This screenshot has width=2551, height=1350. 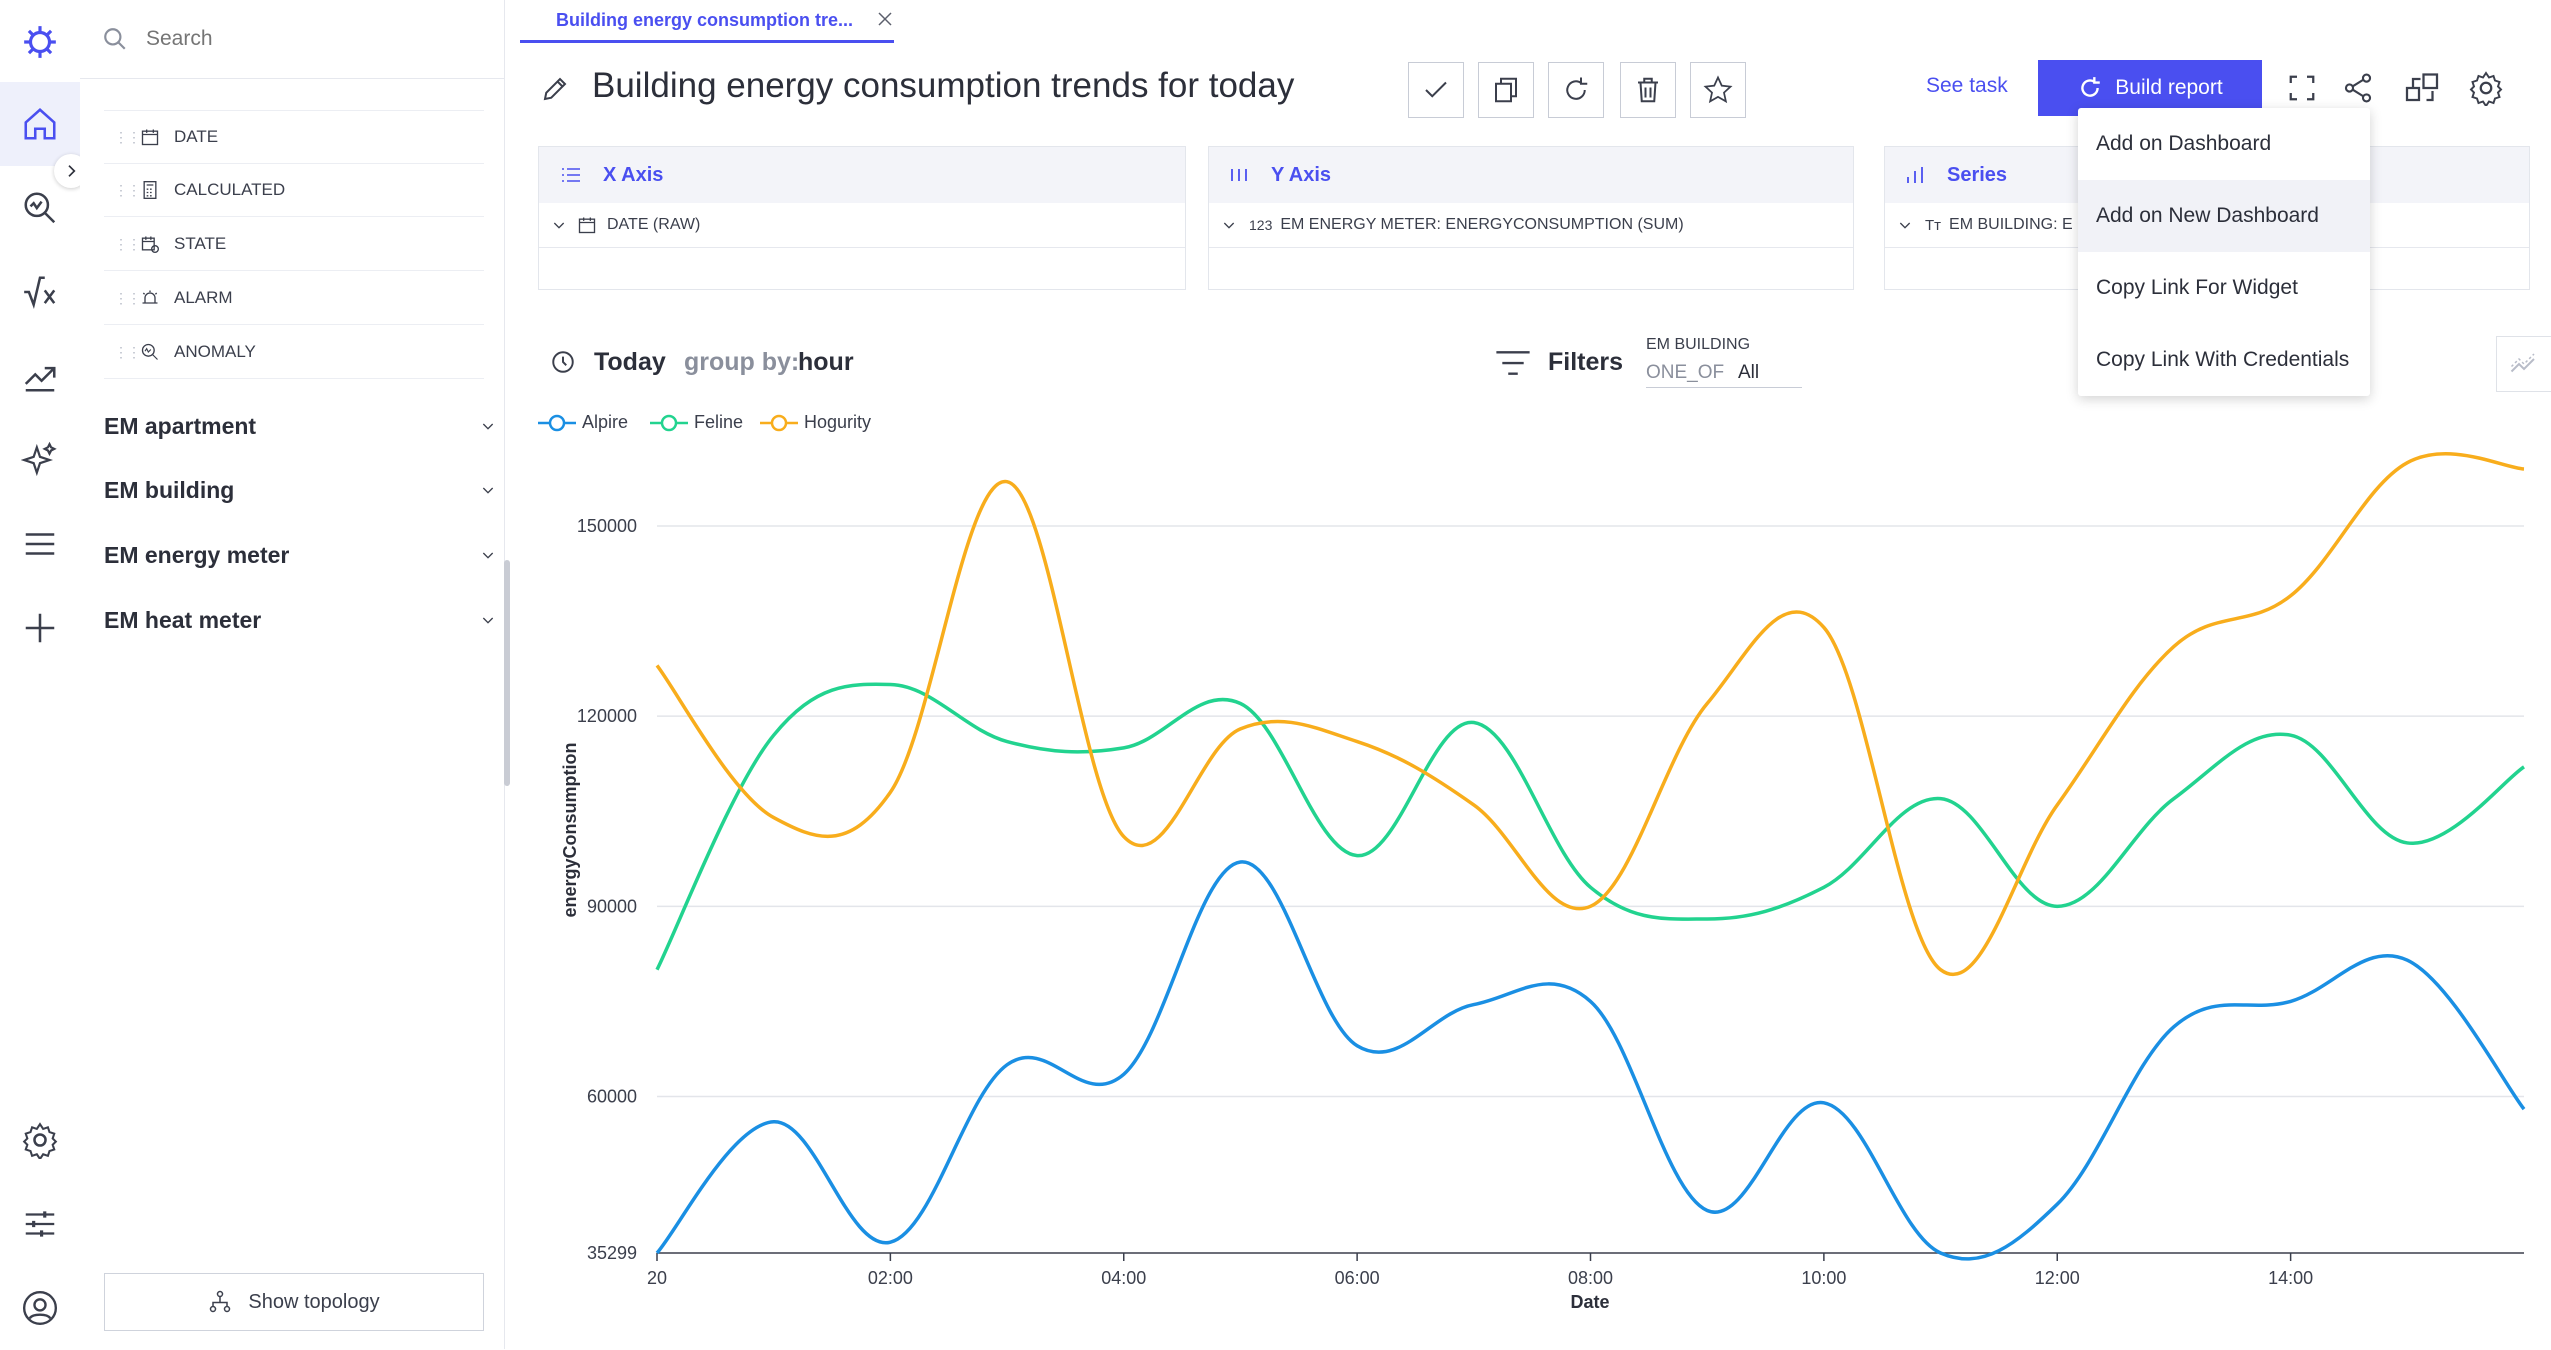 What do you see at coordinates (40, 292) in the screenshot?
I see `formula-icon` at bounding box center [40, 292].